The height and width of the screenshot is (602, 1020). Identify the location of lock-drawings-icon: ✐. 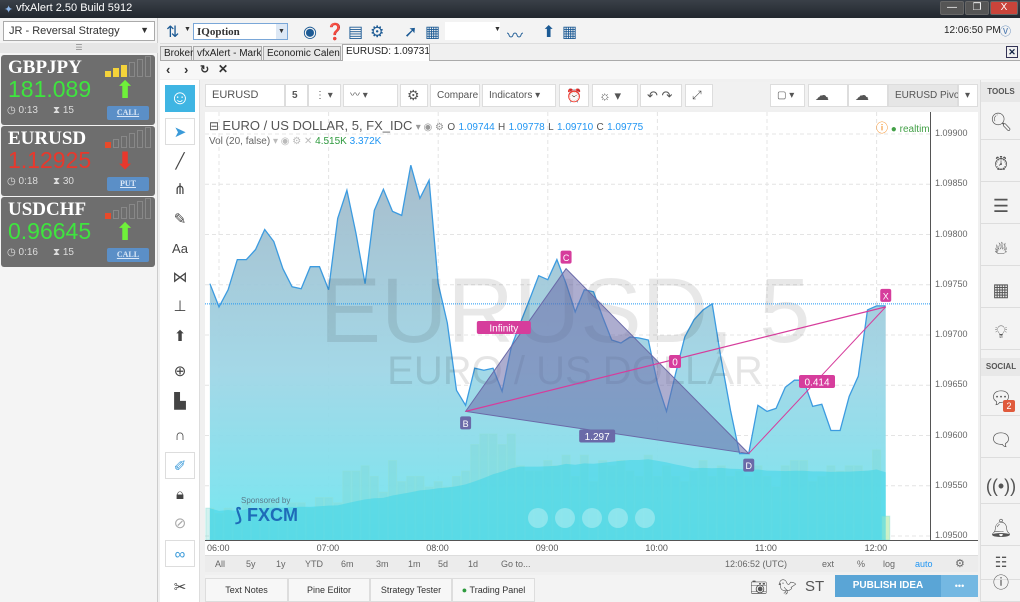
(180, 465).